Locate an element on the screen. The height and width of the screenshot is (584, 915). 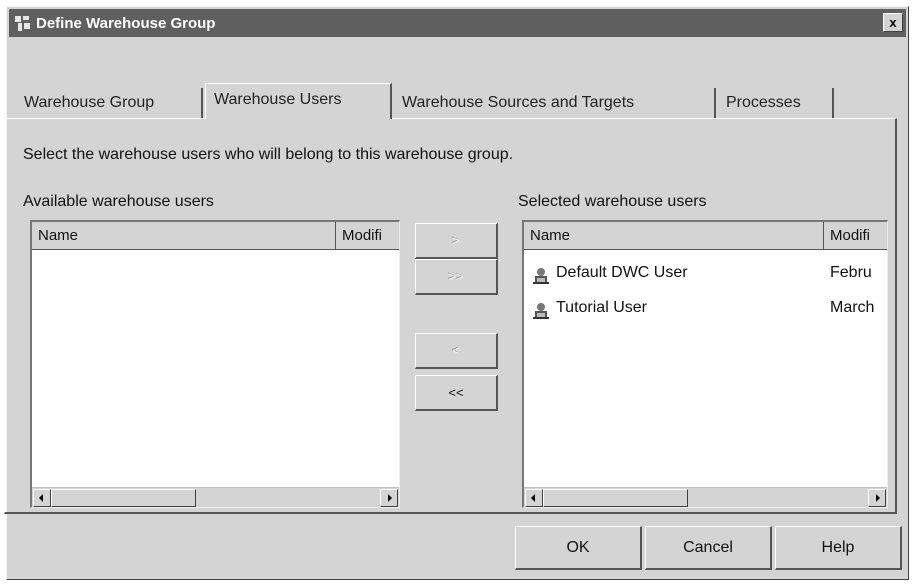
close-icon: x is located at coordinates (893, 22).